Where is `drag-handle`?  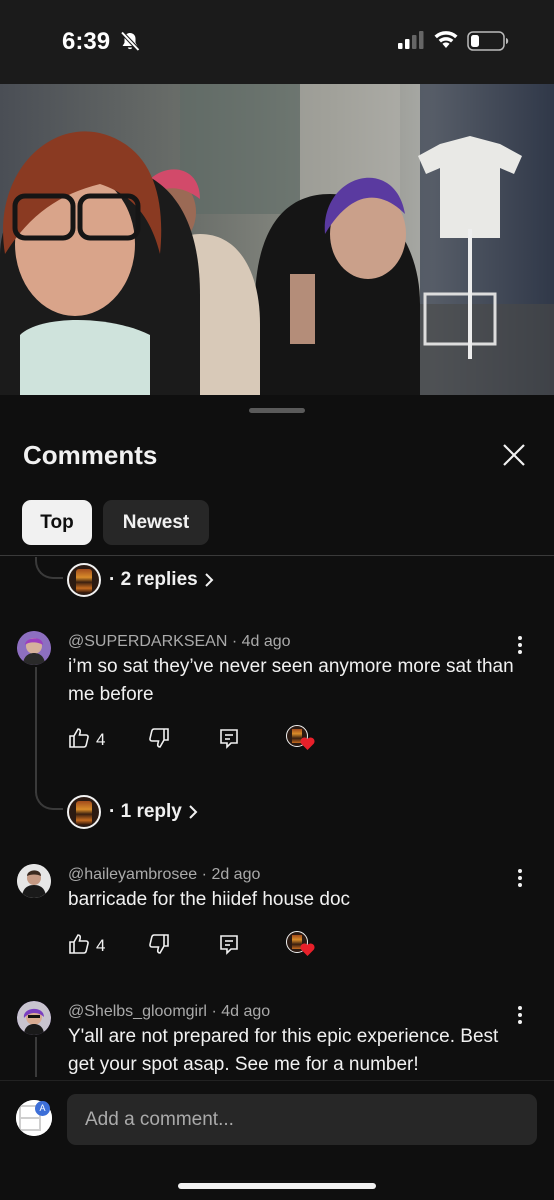
drag-handle is located at coordinates (277, 410).